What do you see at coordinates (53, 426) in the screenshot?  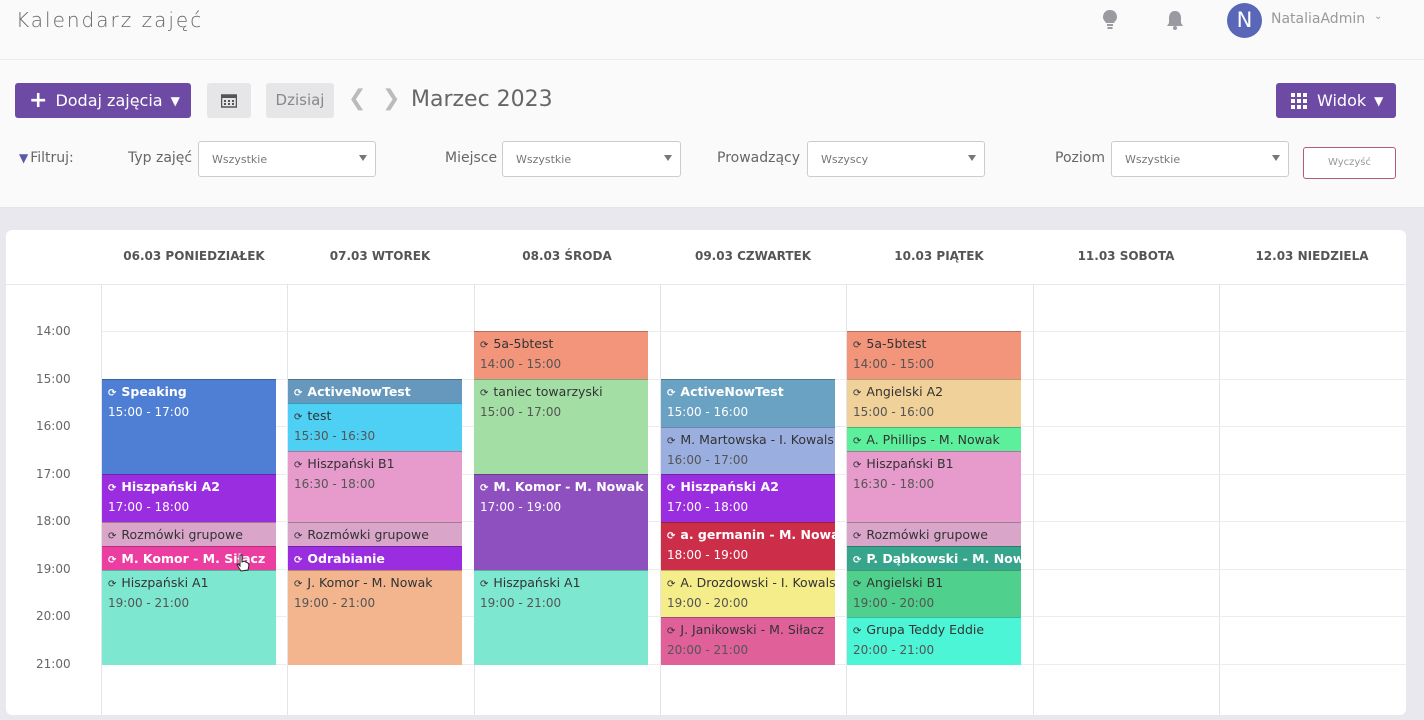 I see `hour-label: 16:00` at bounding box center [53, 426].